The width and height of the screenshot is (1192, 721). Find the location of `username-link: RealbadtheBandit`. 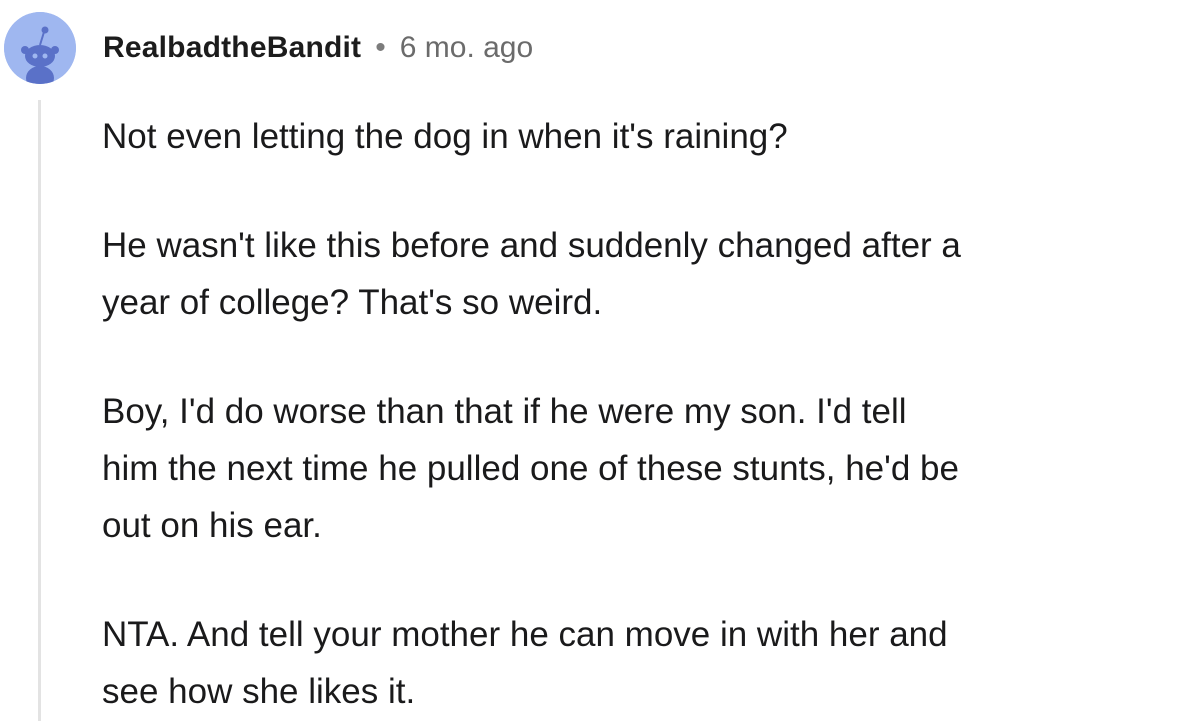

username-link: RealbadtheBandit is located at coordinates (232, 48).